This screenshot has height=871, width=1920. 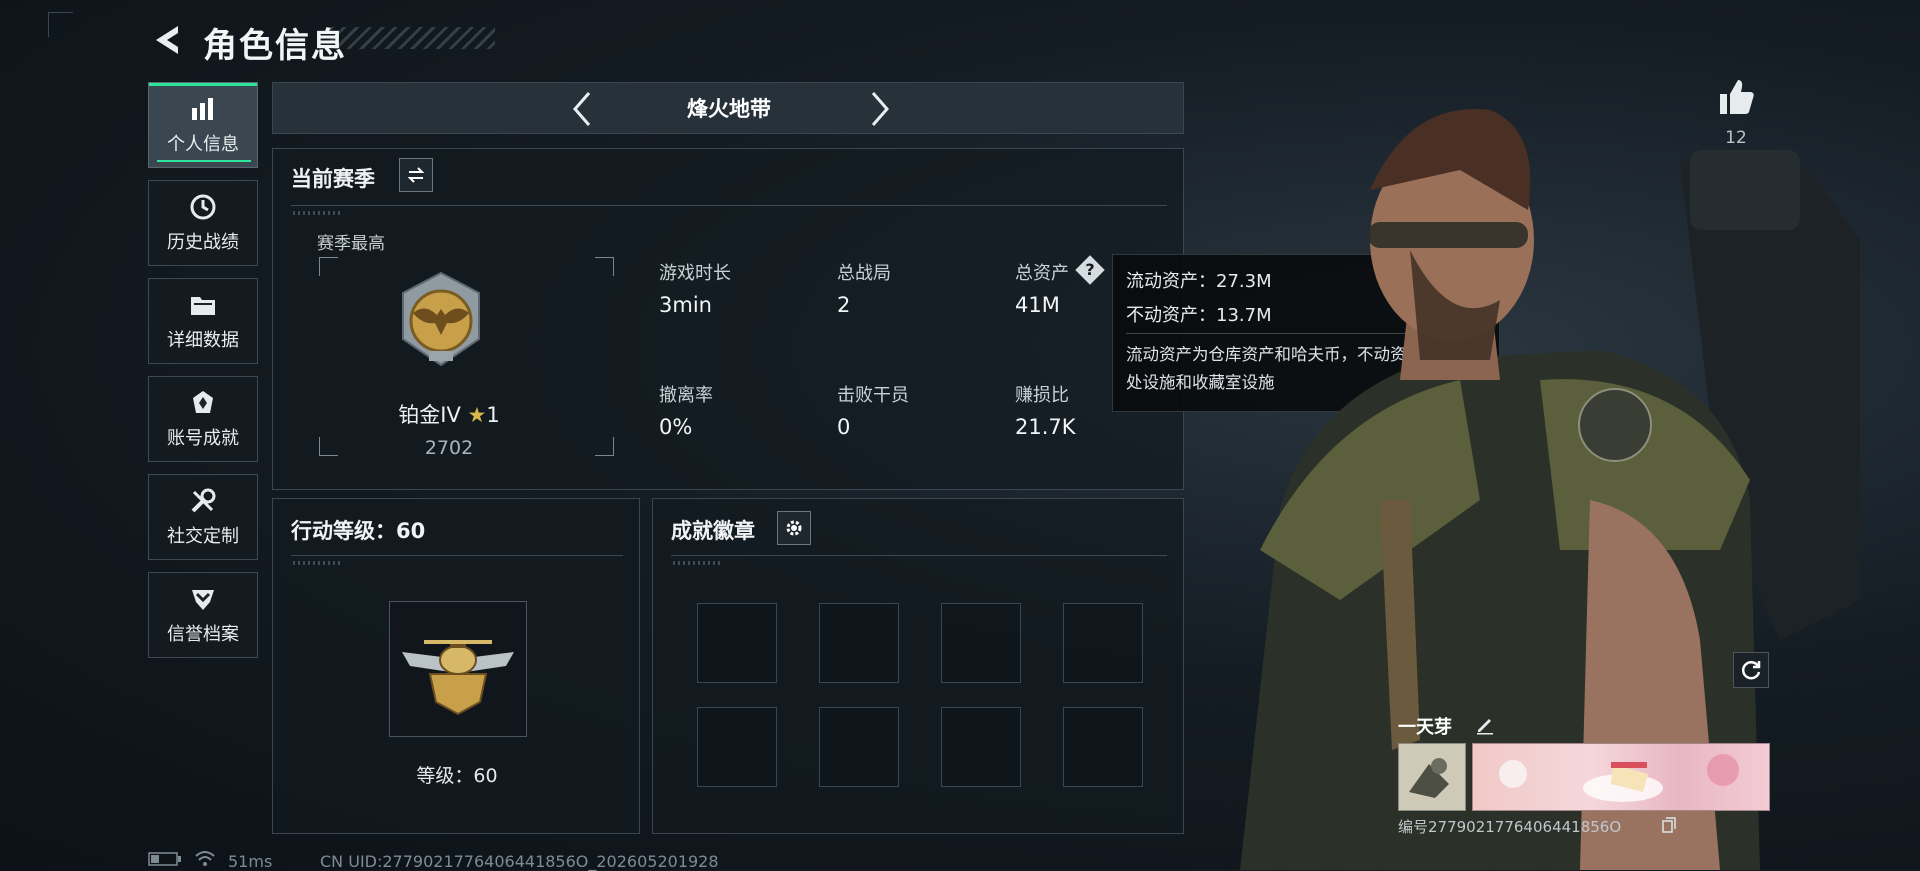 I want to click on helicopter-emblem-icon, so click(x=458, y=678).